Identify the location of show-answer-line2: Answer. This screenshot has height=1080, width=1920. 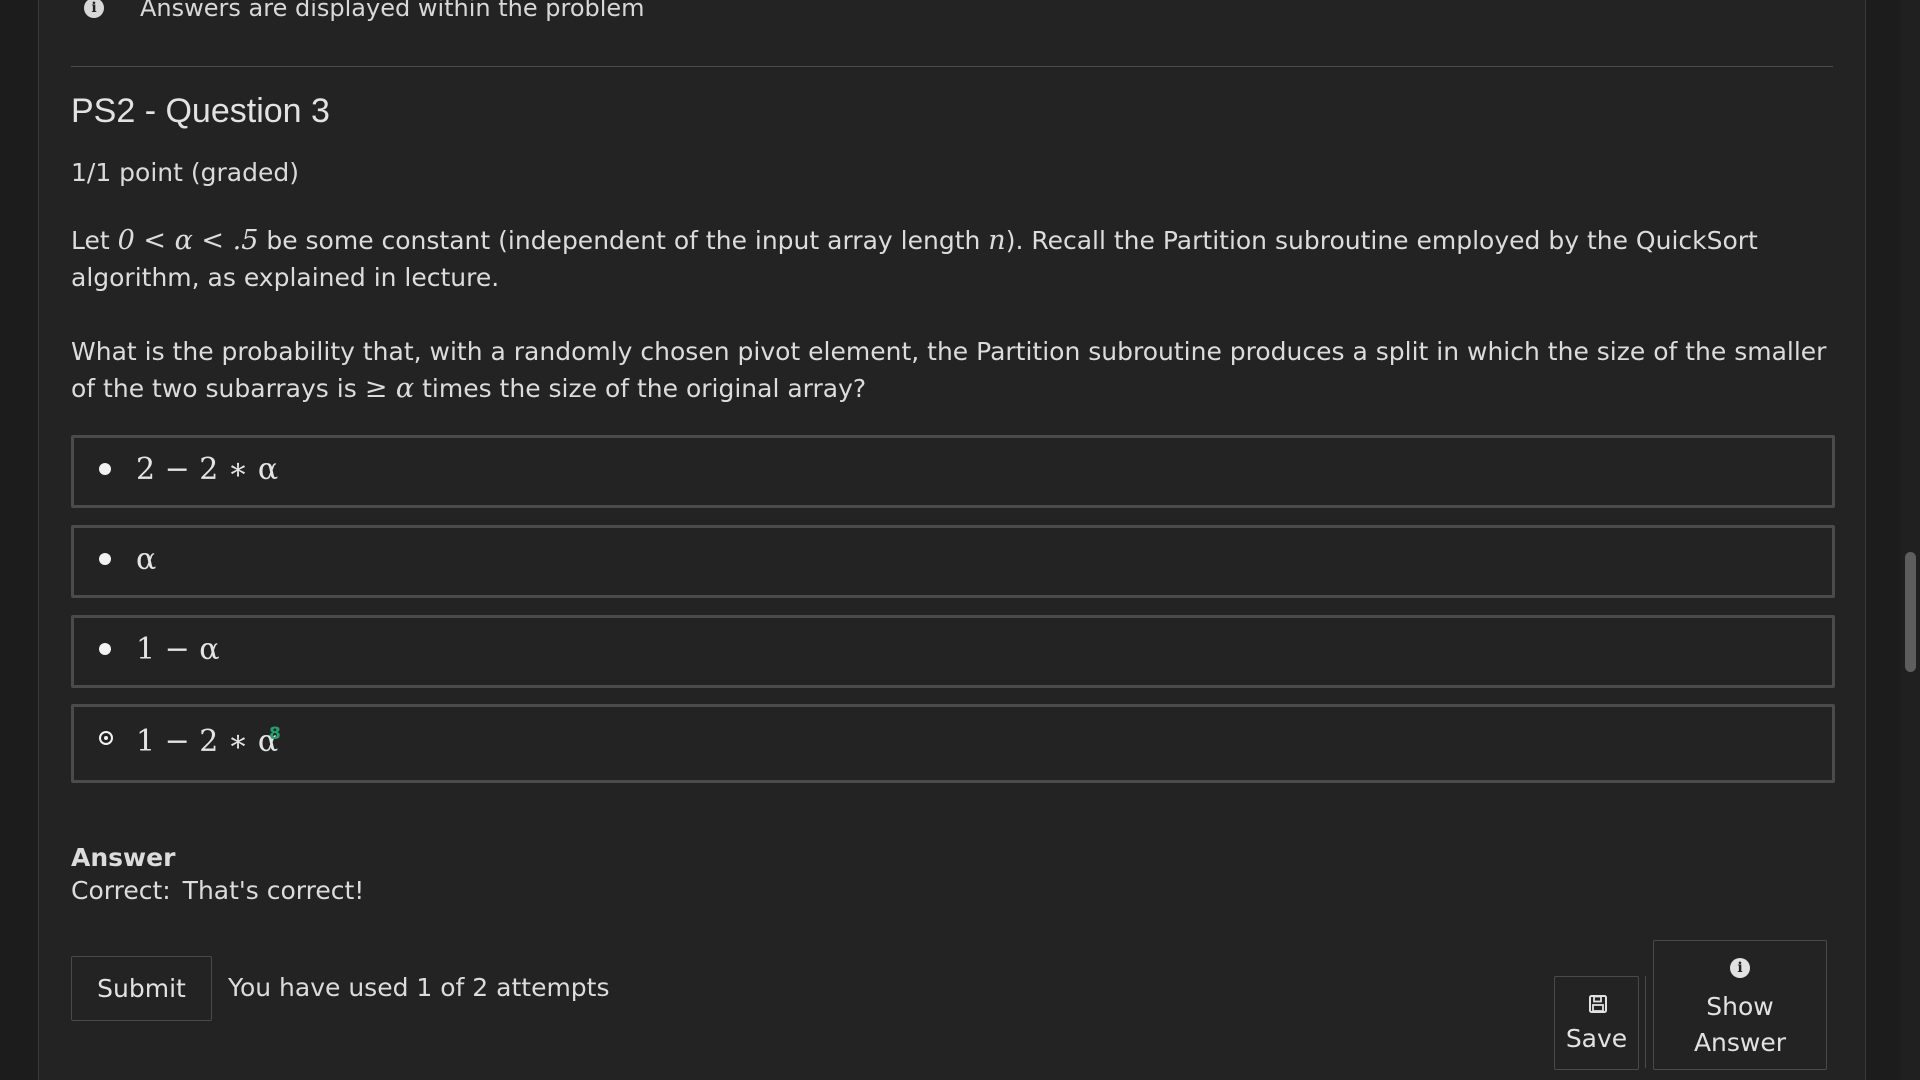
(1740, 1042).